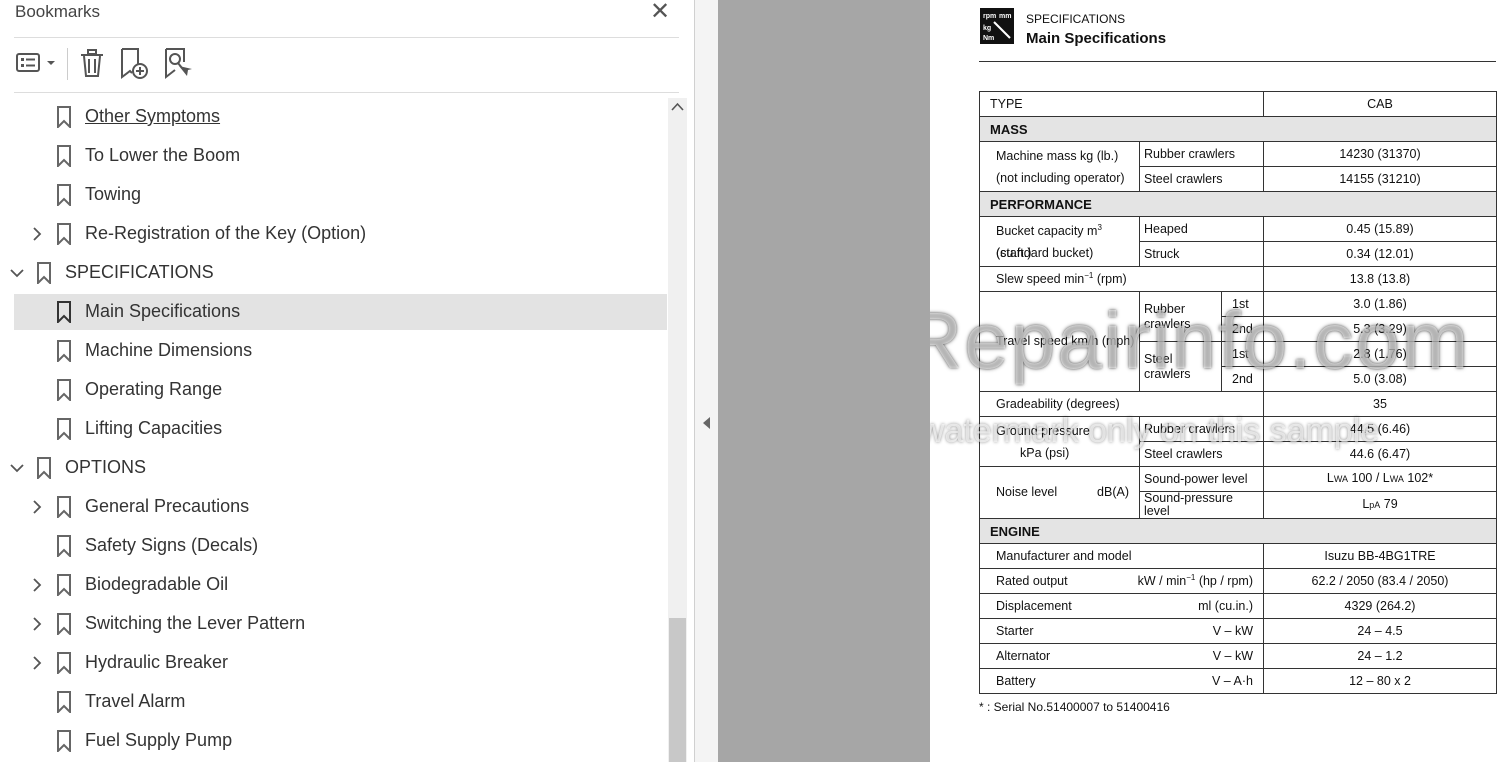  I want to click on bookmark-item: OPTIONS, so click(338, 468).